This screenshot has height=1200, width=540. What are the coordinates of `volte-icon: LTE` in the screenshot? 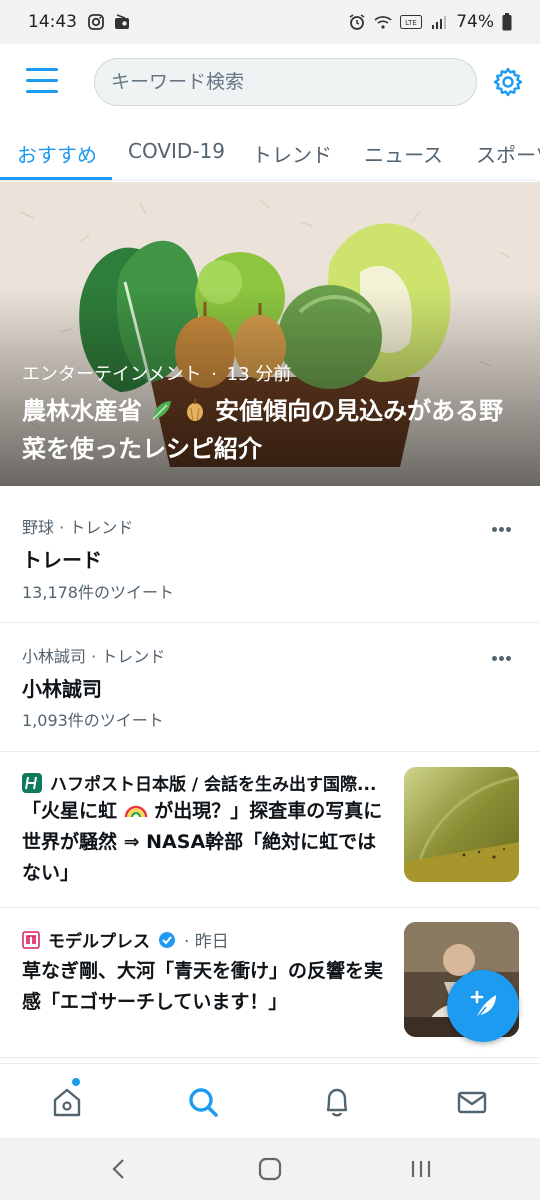 It's located at (411, 22).